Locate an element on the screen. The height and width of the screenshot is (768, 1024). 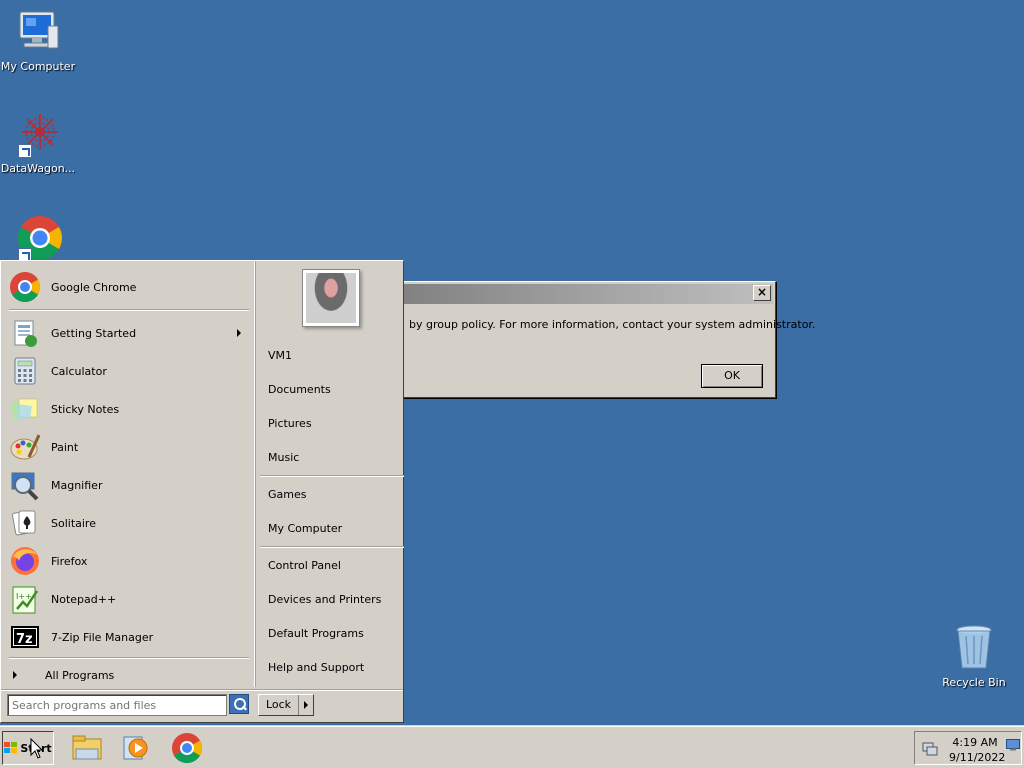
sticky-notes-icon is located at coordinates (25, 409).